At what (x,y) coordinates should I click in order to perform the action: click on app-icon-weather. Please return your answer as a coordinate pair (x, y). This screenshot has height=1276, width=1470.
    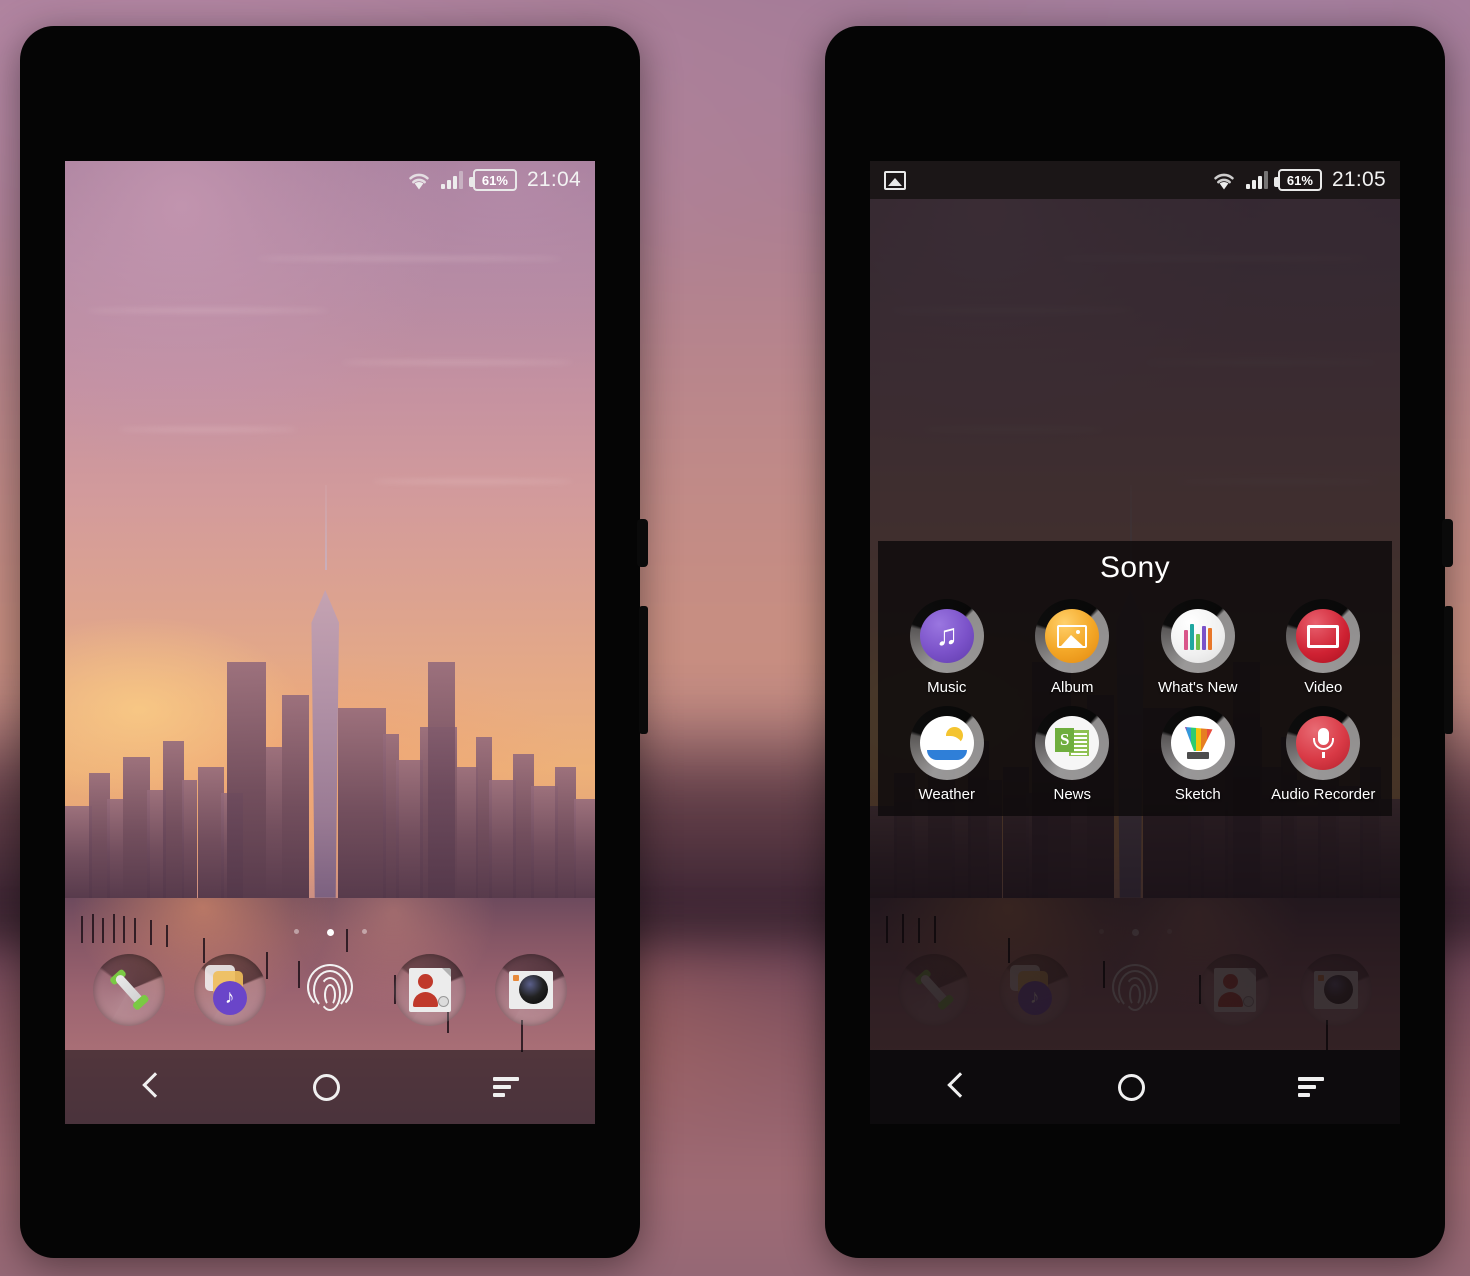
    Looking at the image, I should click on (946, 743).